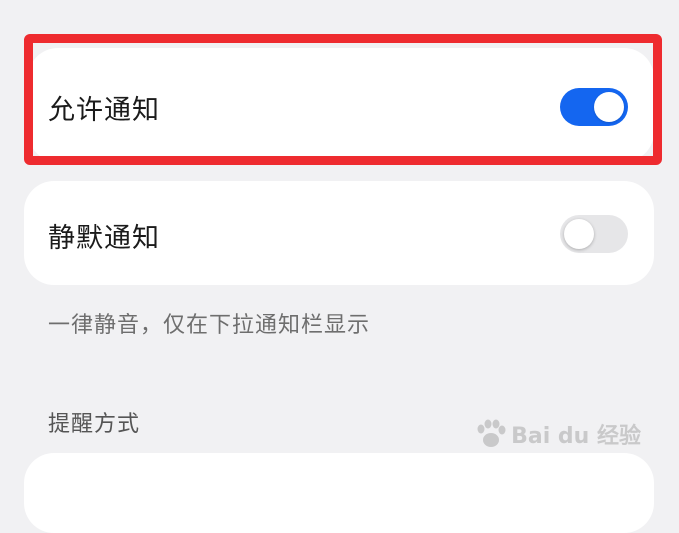 Image resolution: width=679 pixels, height=533 pixels. What do you see at coordinates (104, 238) in the screenshot?
I see `silent-notifications-label: 静默通知` at bounding box center [104, 238].